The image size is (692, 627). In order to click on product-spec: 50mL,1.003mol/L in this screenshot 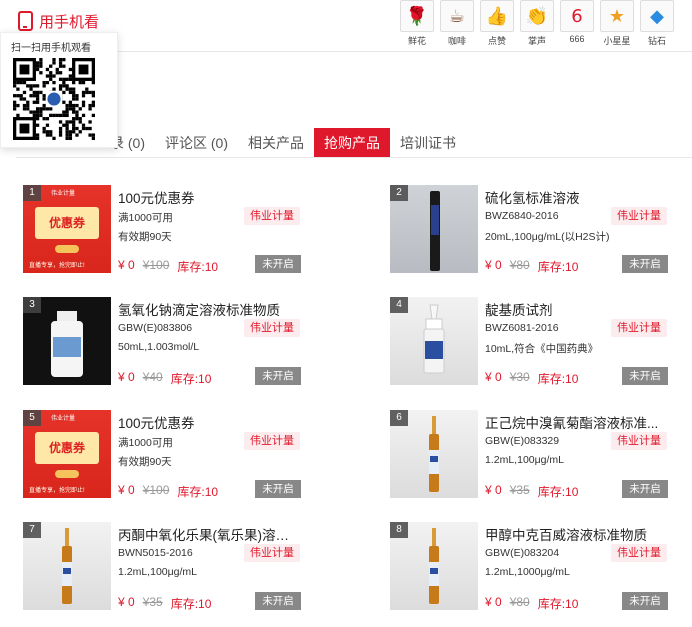, I will do `click(159, 347)`.